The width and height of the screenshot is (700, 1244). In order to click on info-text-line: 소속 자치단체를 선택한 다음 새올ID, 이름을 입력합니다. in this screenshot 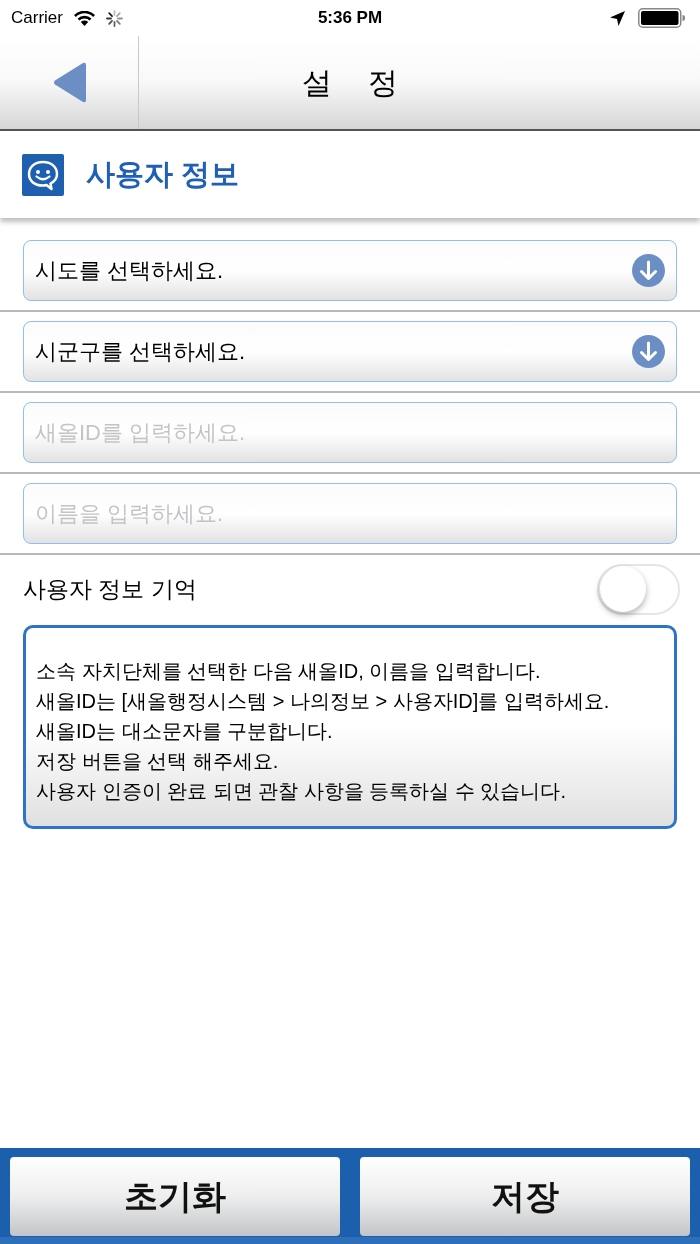, I will do `click(289, 671)`.